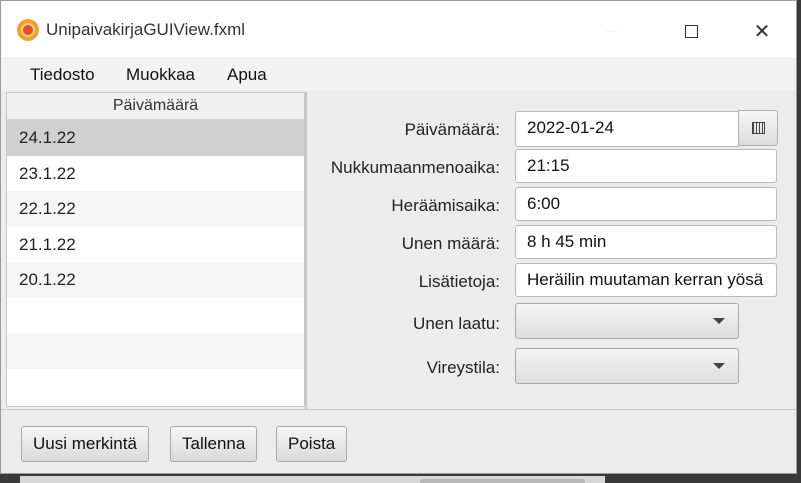  Describe the element at coordinates (456, 323) in the screenshot. I see `sleep-quality-label: Unen laatu:` at that location.